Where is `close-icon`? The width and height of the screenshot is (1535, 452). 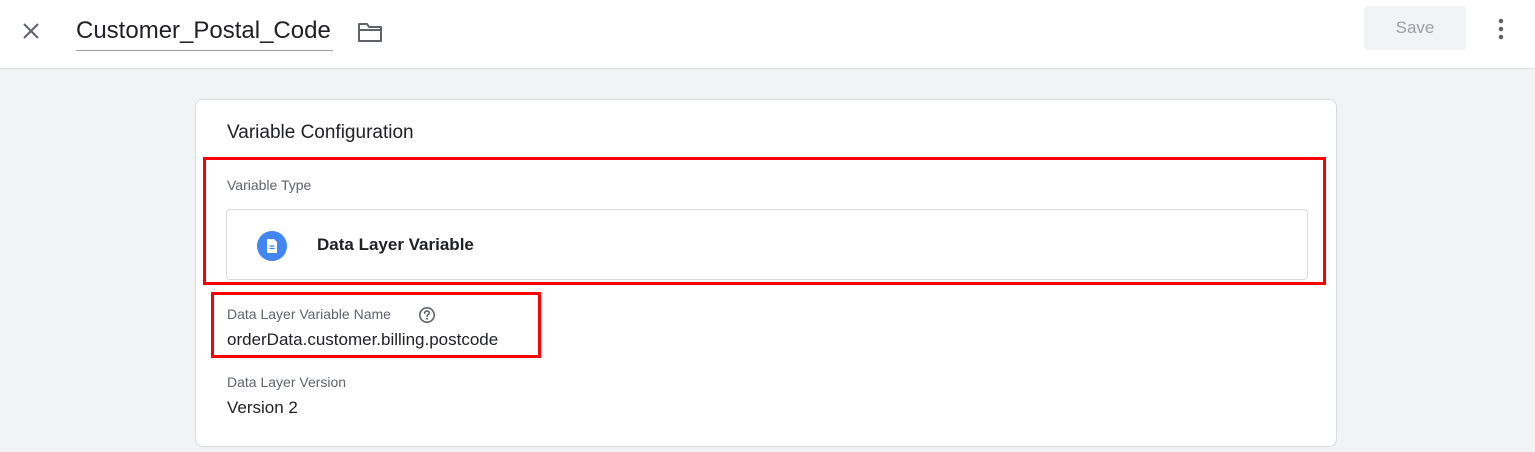
close-icon is located at coordinates (31, 31).